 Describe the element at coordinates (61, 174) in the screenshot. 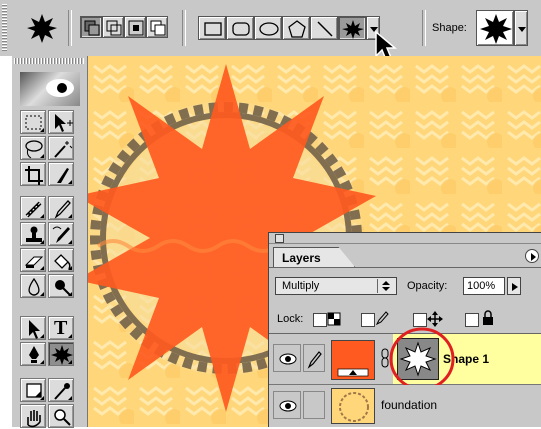

I see `slice-tool` at that location.